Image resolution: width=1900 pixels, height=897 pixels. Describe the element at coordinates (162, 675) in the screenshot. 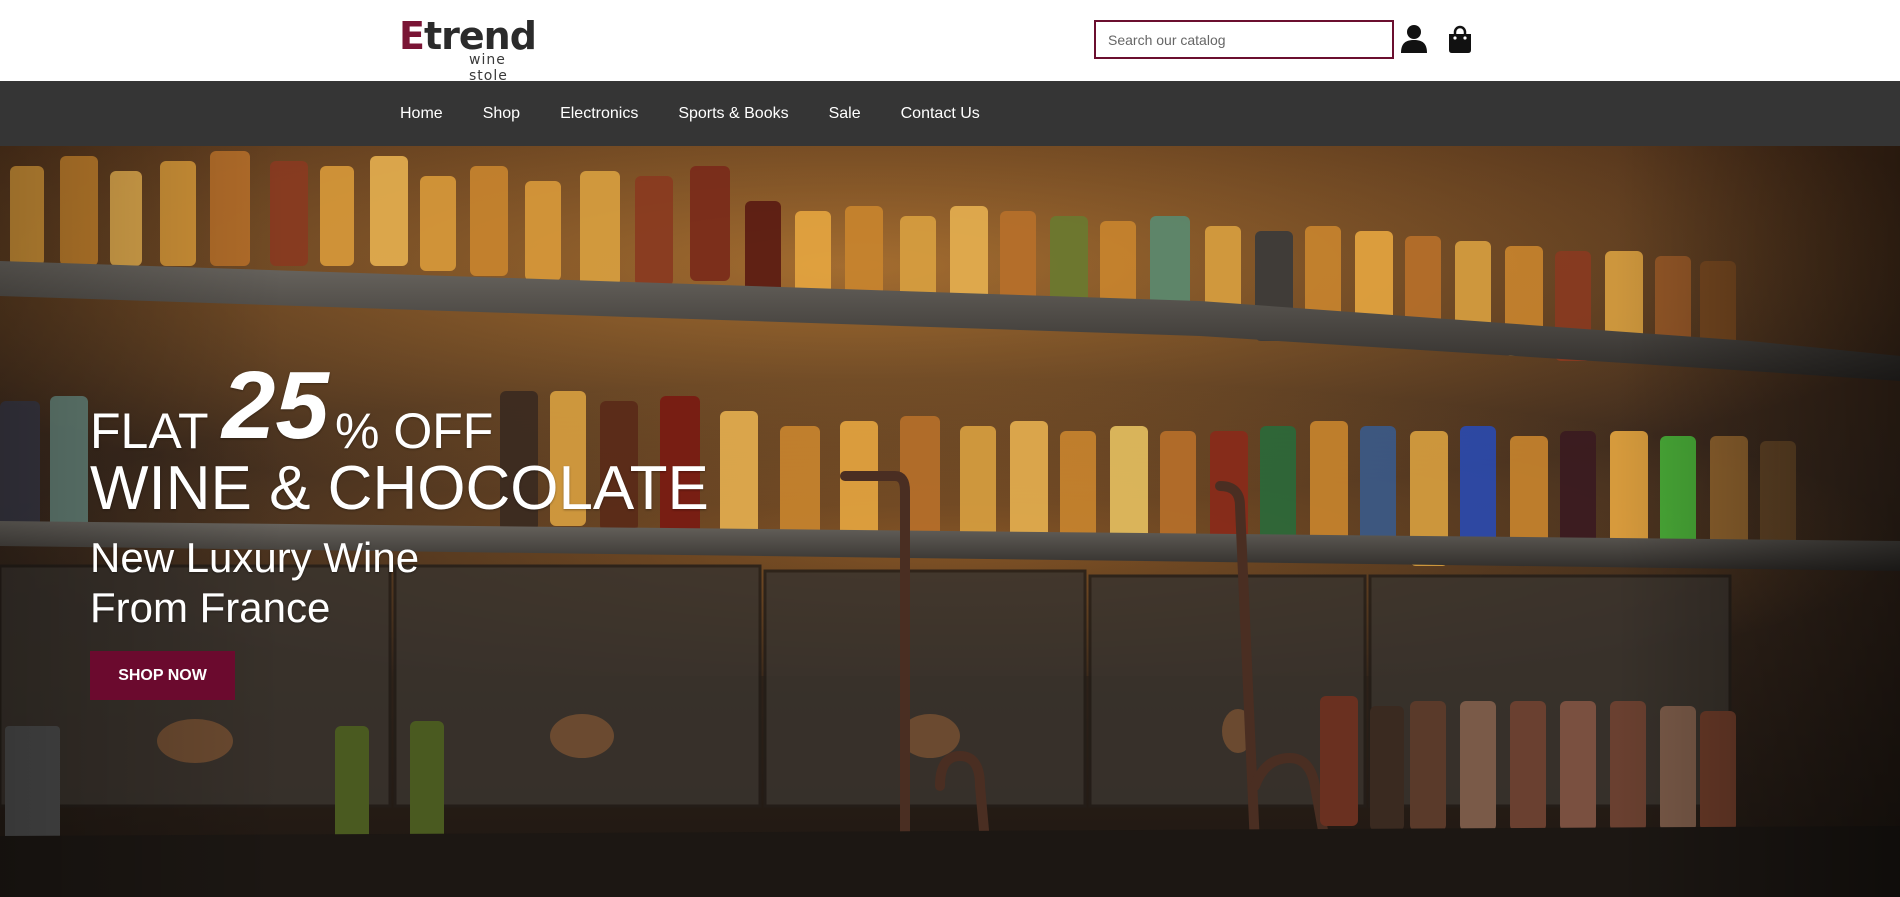

I see `shop-now-button: SHOP NOW` at that location.